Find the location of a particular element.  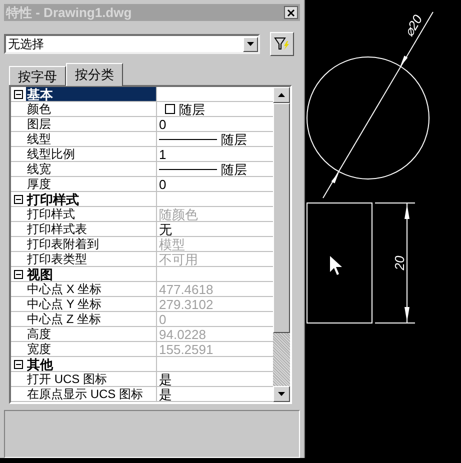

selection-dropdown: 无选择 is located at coordinates (132, 44).